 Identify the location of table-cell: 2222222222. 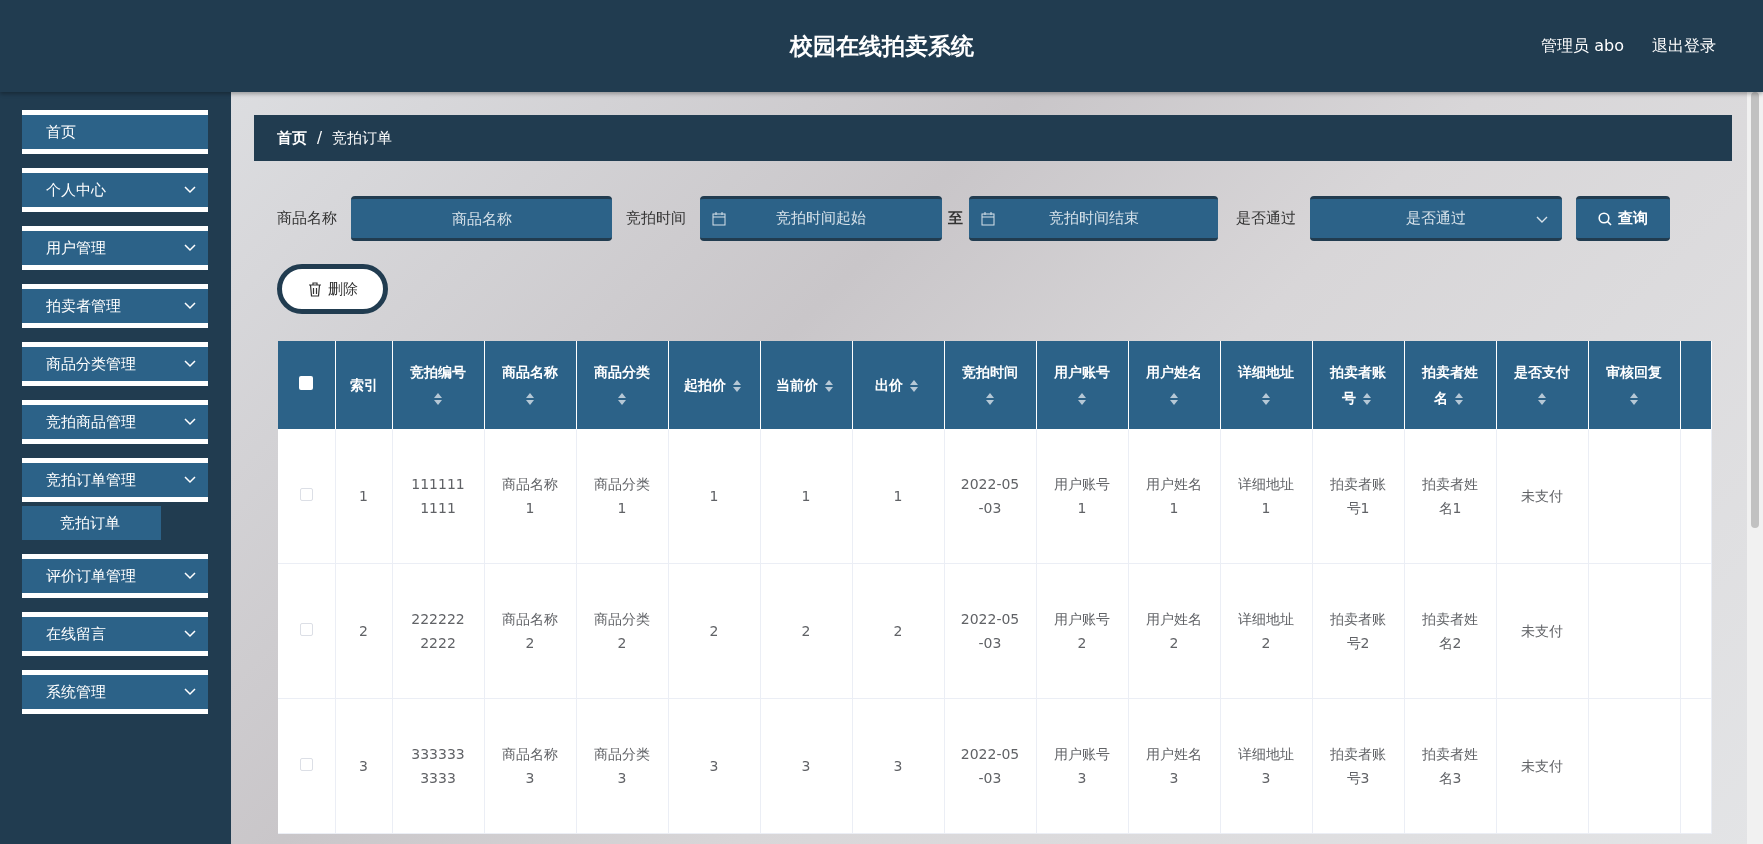
(438, 631).